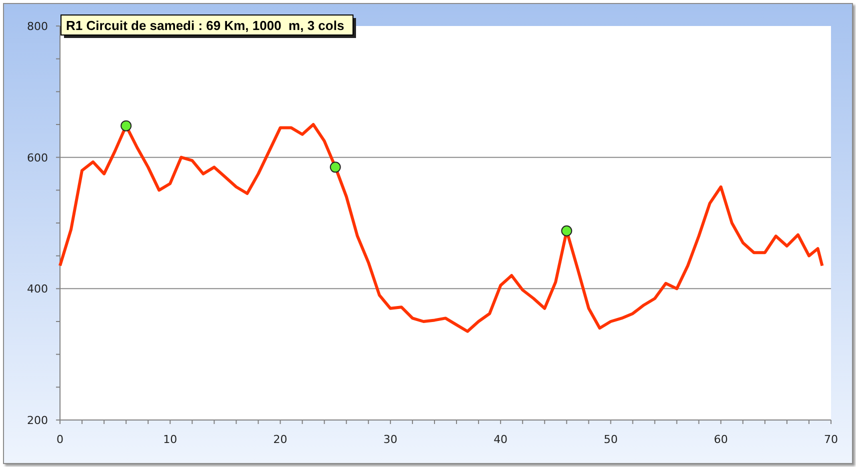  I want to click on x-tick-label: 40, so click(501, 439).